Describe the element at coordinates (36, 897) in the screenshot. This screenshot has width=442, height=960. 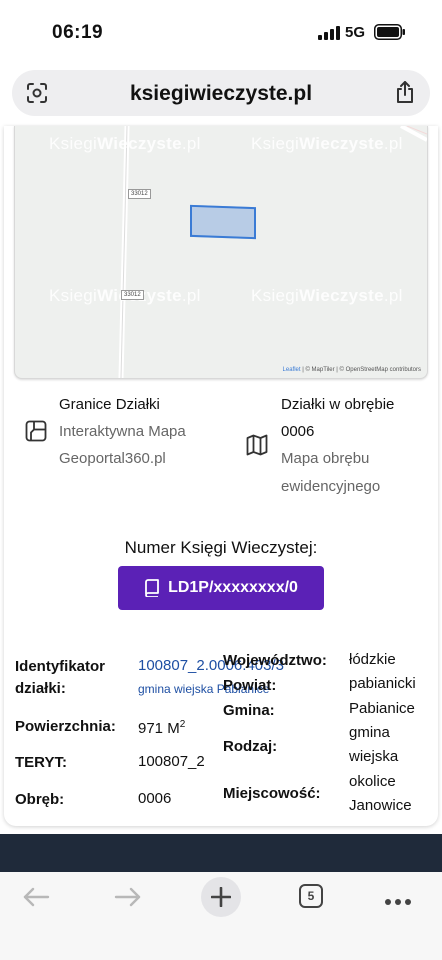
I see `back-arrow-icon` at that location.